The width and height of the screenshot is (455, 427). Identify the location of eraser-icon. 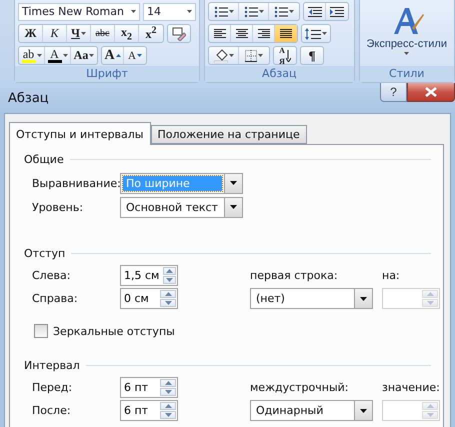
(179, 33).